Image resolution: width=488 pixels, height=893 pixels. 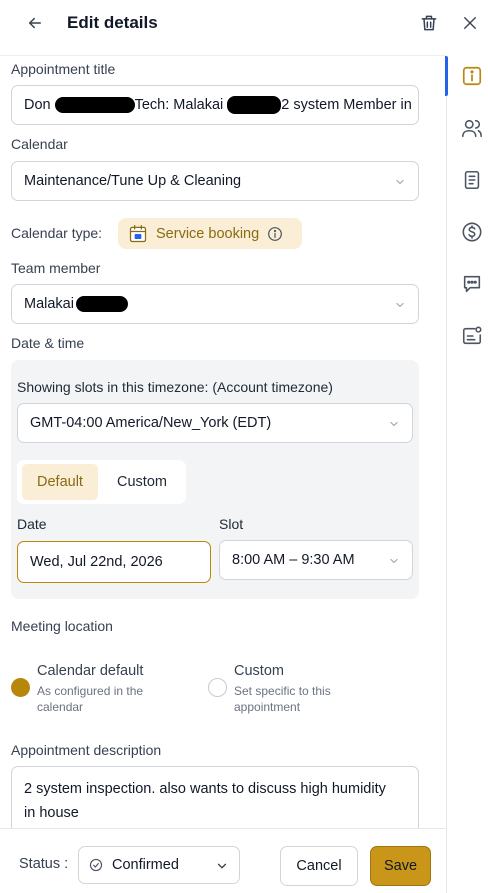 I want to click on team-member-select: Malakai, so click(x=215, y=304).